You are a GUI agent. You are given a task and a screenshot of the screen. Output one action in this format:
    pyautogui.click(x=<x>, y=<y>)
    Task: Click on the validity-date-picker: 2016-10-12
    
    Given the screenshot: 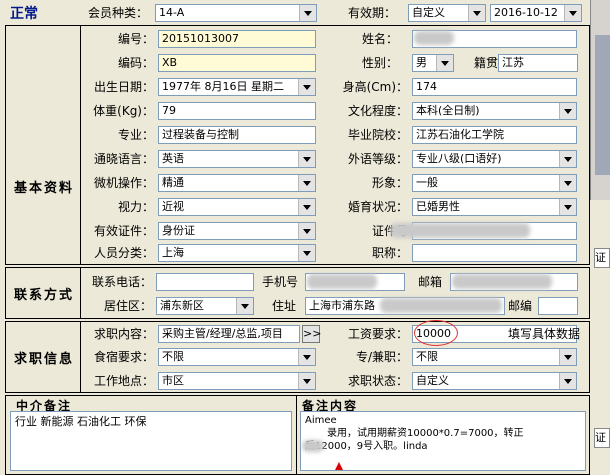 What is the action you would take?
    pyautogui.click(x=536, y=13)
    